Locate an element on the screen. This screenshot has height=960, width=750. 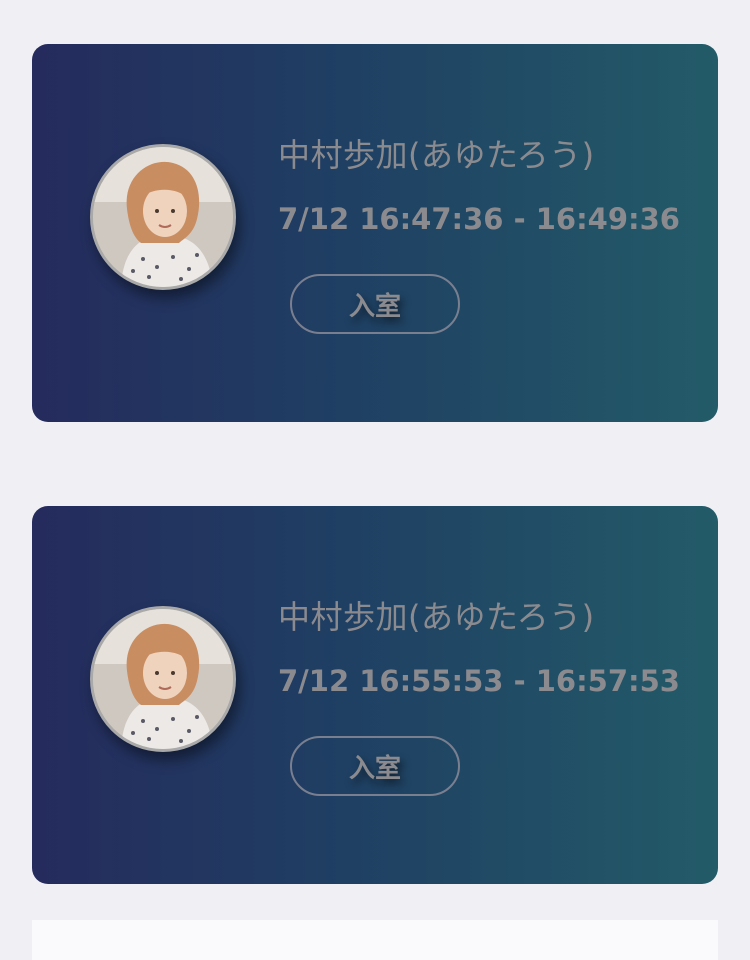
session-time: 7/12 16:47:36 - 16:49:36 is located at coordinates (479, 219).